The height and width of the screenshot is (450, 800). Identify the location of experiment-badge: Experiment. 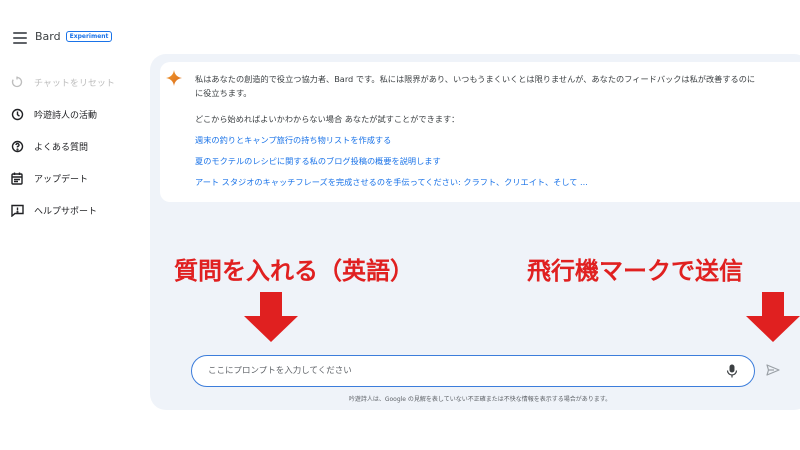
(89, 36).